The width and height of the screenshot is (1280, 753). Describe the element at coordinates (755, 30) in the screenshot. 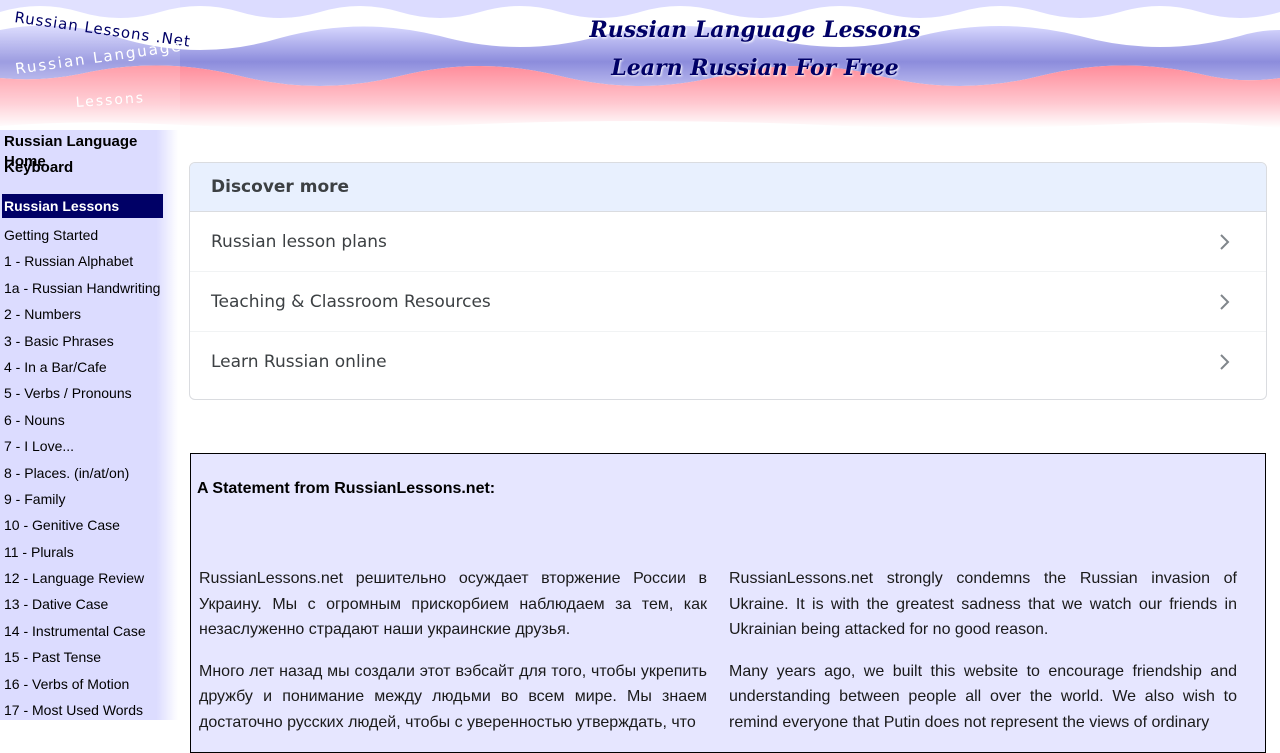

I see `site-title: Russian Language Lessons` at that location.